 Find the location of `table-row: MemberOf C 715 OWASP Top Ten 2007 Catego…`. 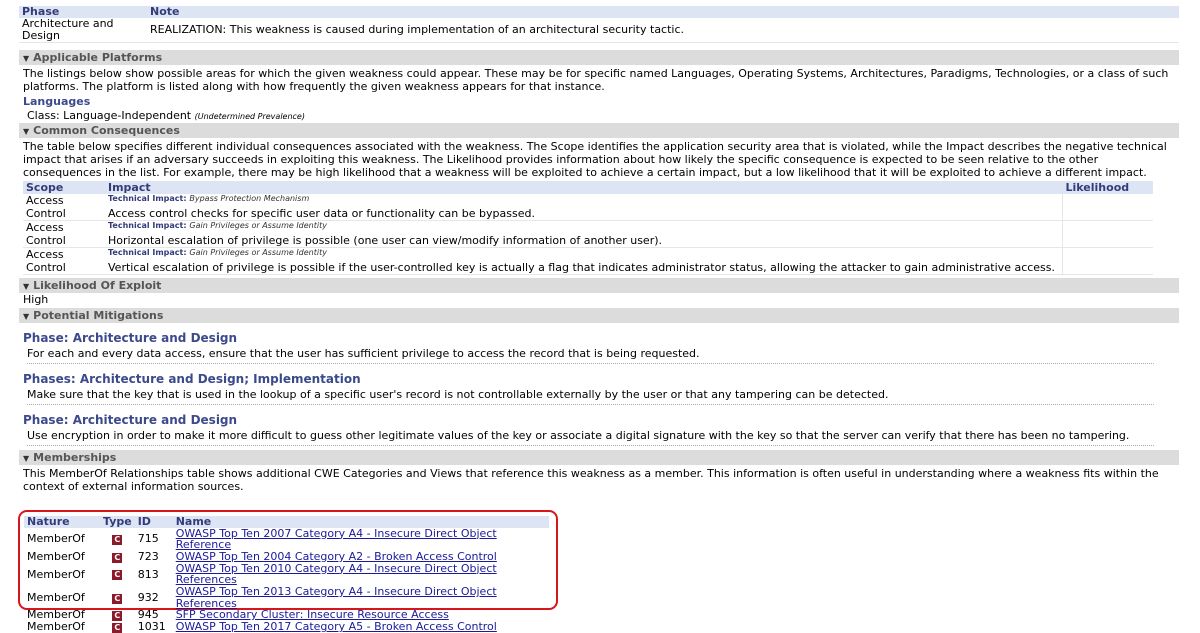

table-row: MemberOf C 715 OWASP Top Ten 2007 Catego… is located at coordinates (286, 539).